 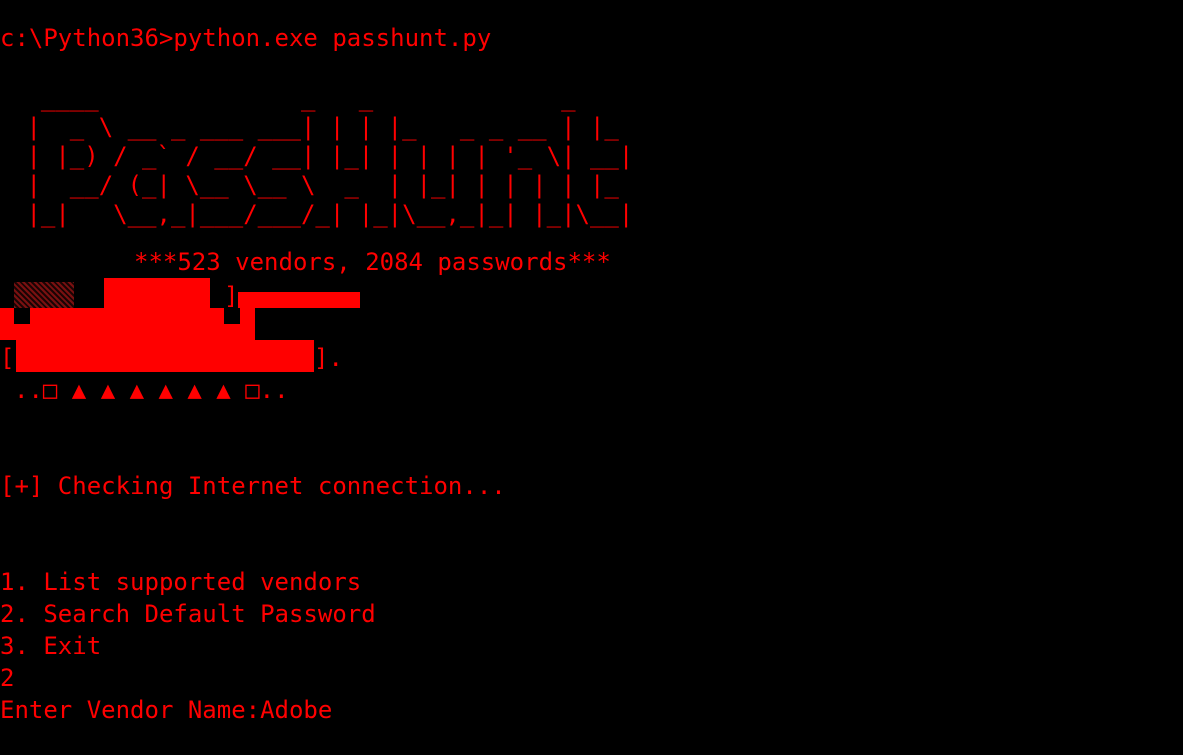 What do you see at coordinates (7, 358) in the screenshot?
I see `banner-bracket-left: [` at bounding box center [7, 358].